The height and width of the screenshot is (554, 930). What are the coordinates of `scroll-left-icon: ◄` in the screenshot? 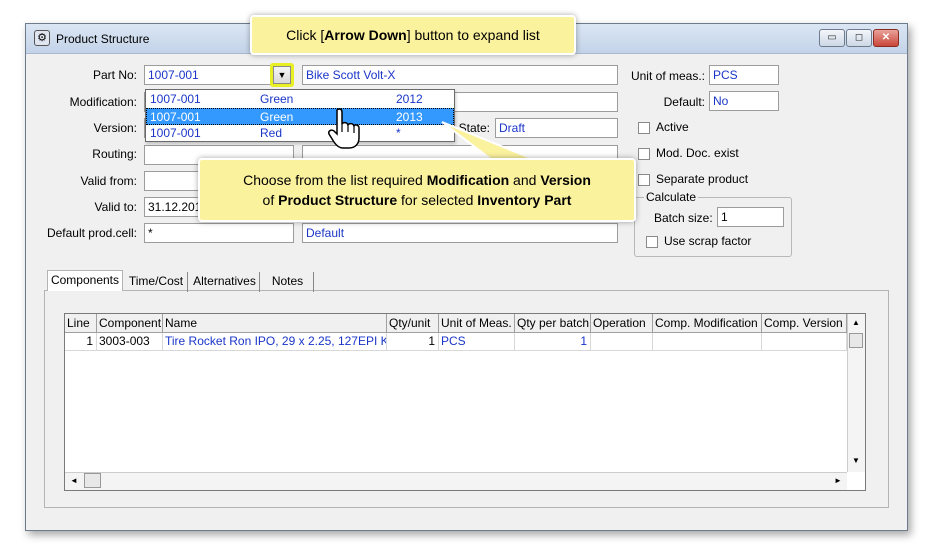 It's located at (74, 481).